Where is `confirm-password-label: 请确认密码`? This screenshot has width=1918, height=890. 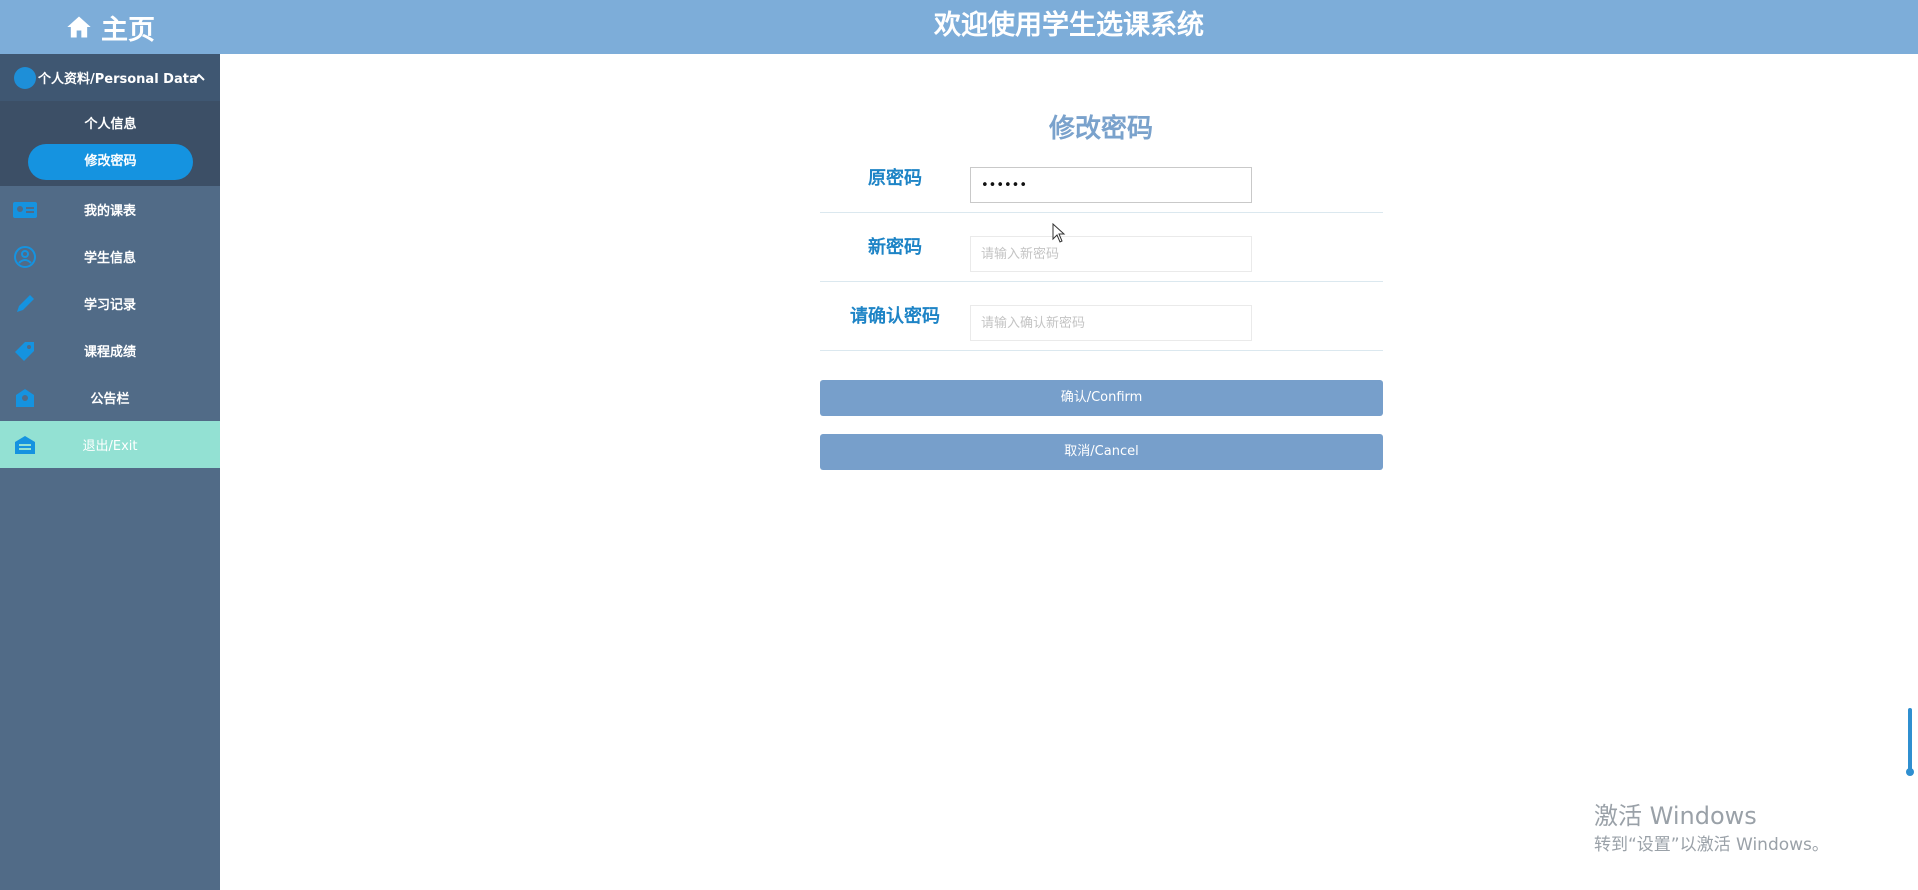
confirm-password-label: 请确认密码 is located at coordinates (895, 316).